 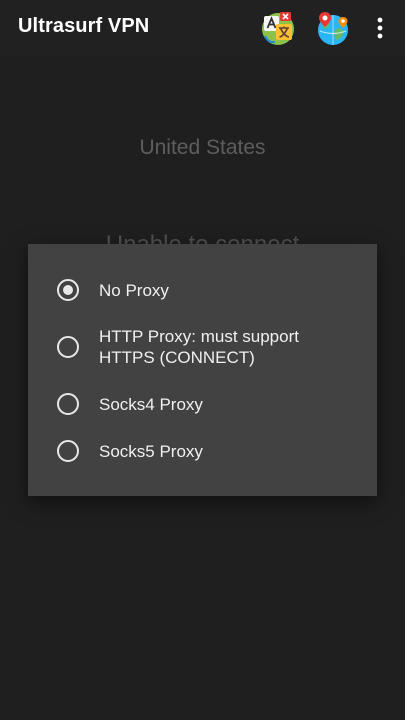 I want to click on more-options-button, so click(x=380, y=28).